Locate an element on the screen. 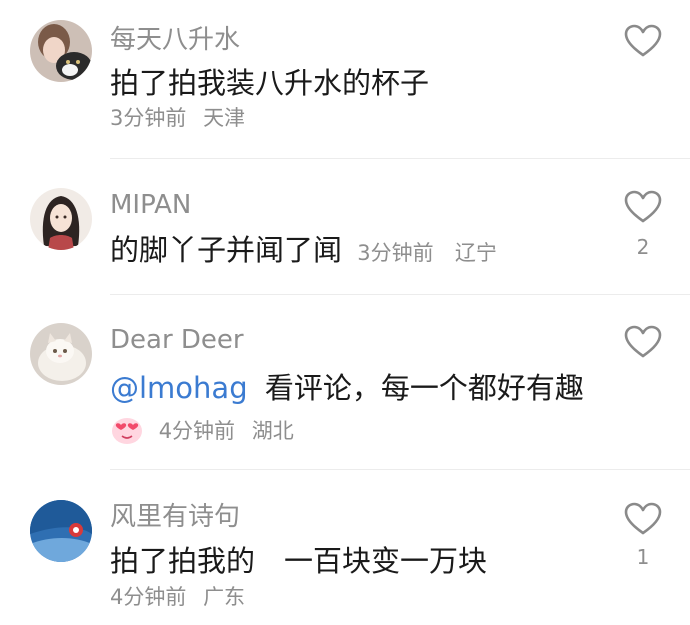 This screenshot has height=625, width=690. comment-meta: 4分钟前 广东 is located at coordinates (177, 597).